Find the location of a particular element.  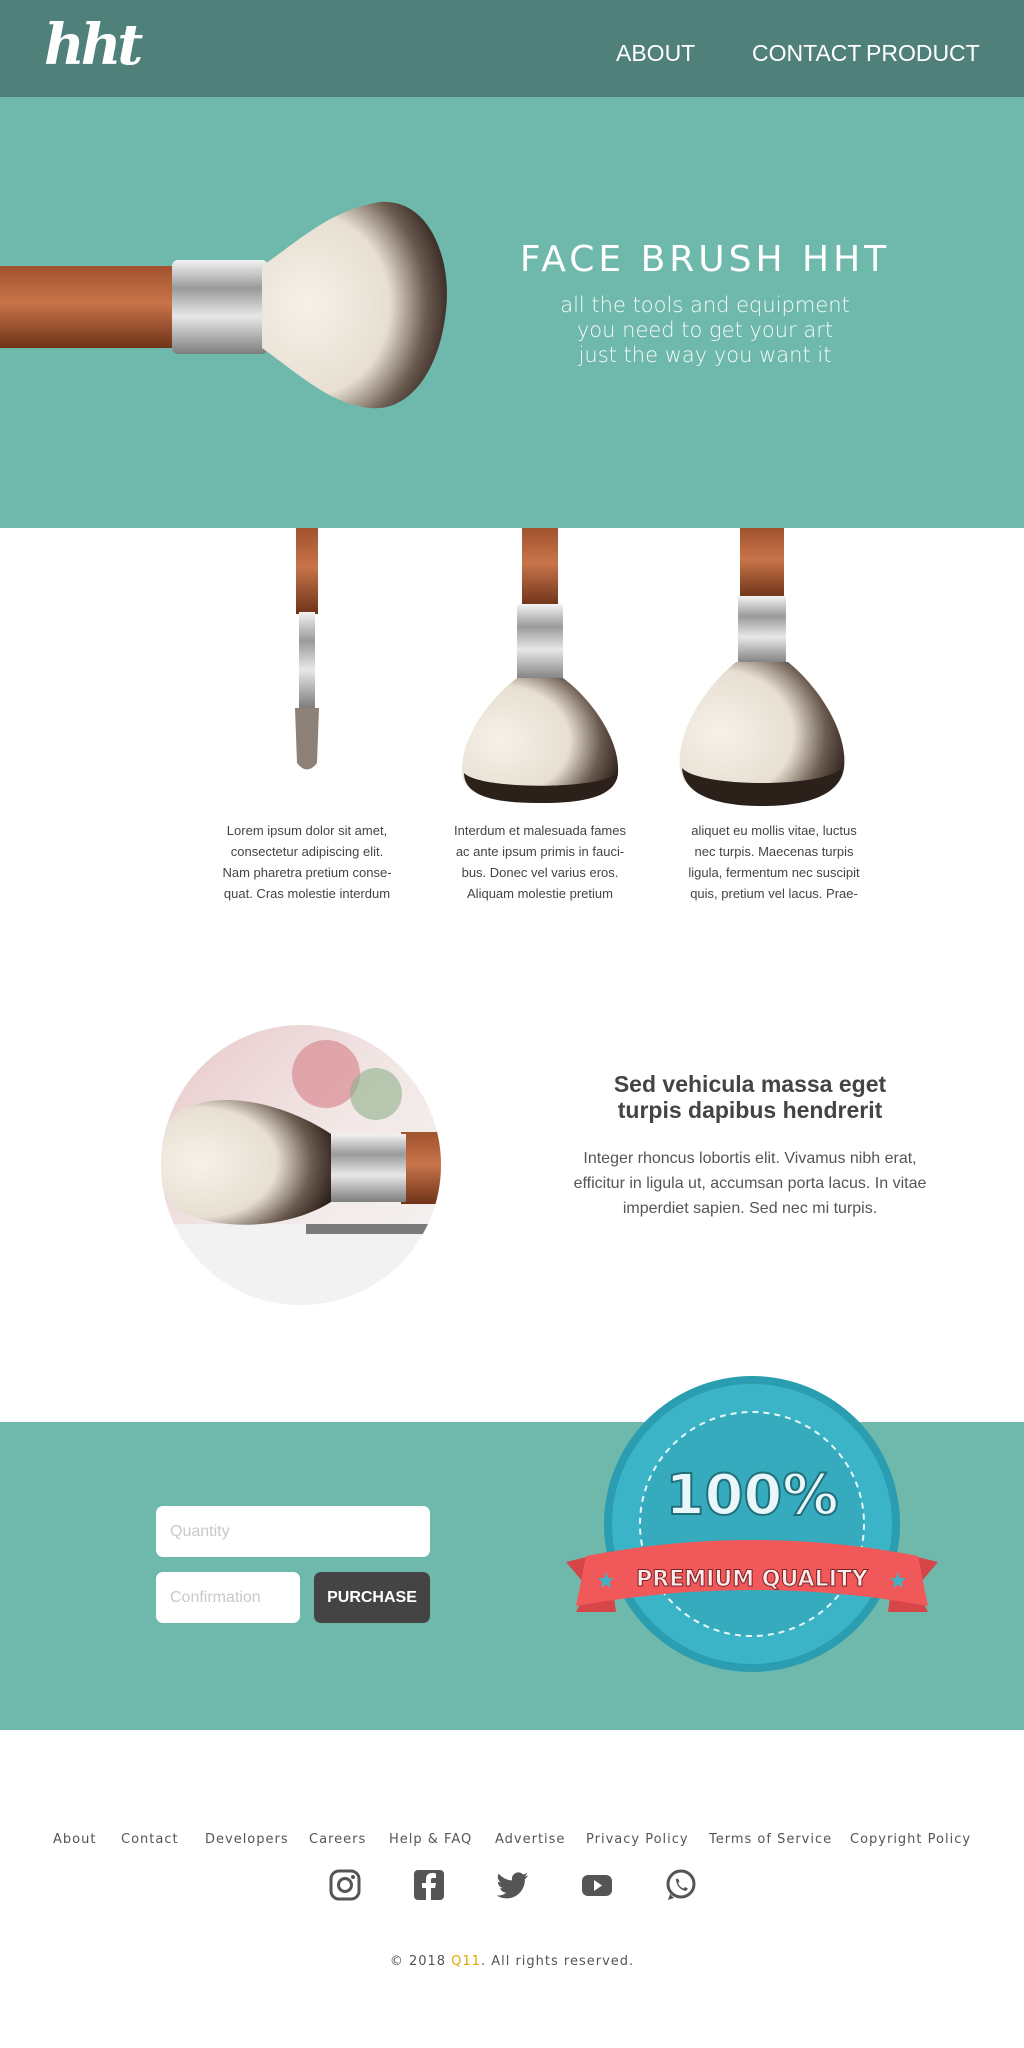

feature-title-line: turpis dapibus hendrerit is located at coordinates (750, 1110).